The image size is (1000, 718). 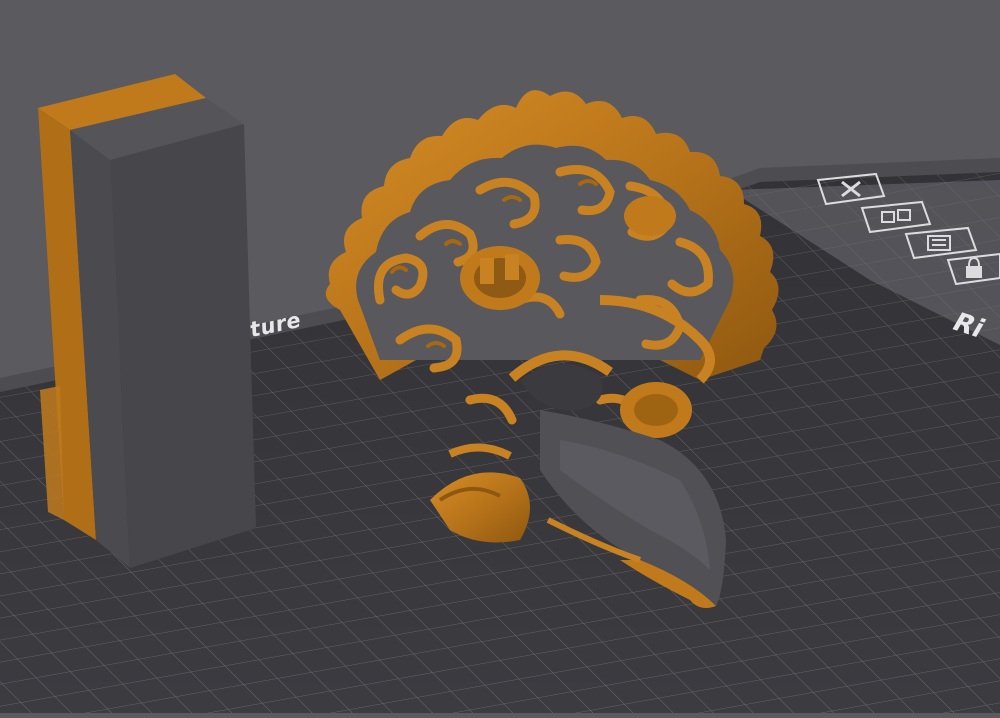 What do you see at coordinates (973, 269) in the screenshot?
I see `lock-icon` at bounding box center [973, 269].